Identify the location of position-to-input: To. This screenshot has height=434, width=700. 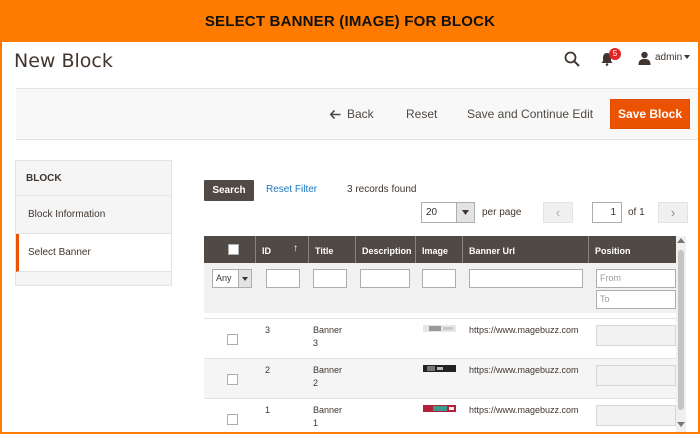
(636, 299).